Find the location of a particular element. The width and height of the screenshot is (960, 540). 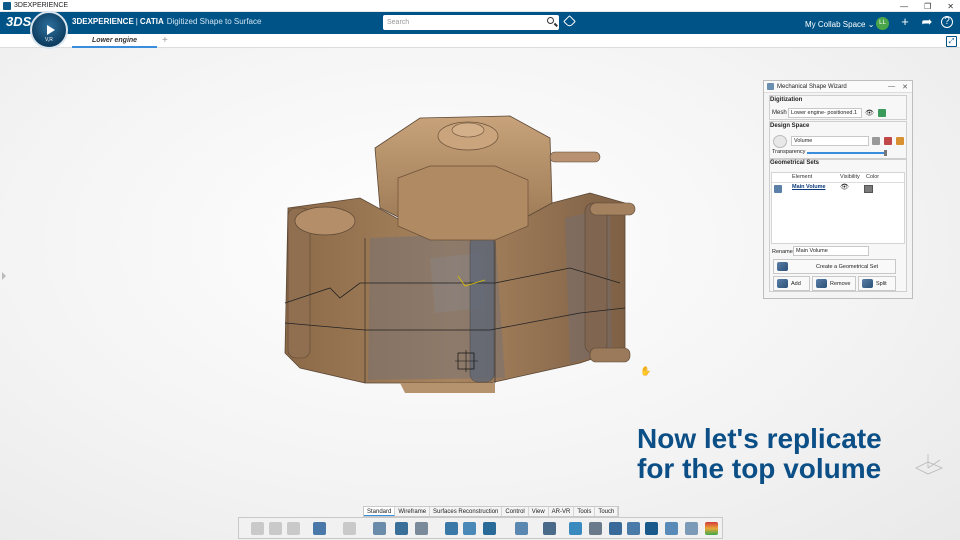

shape-icon is located at coordinates (489, 528).